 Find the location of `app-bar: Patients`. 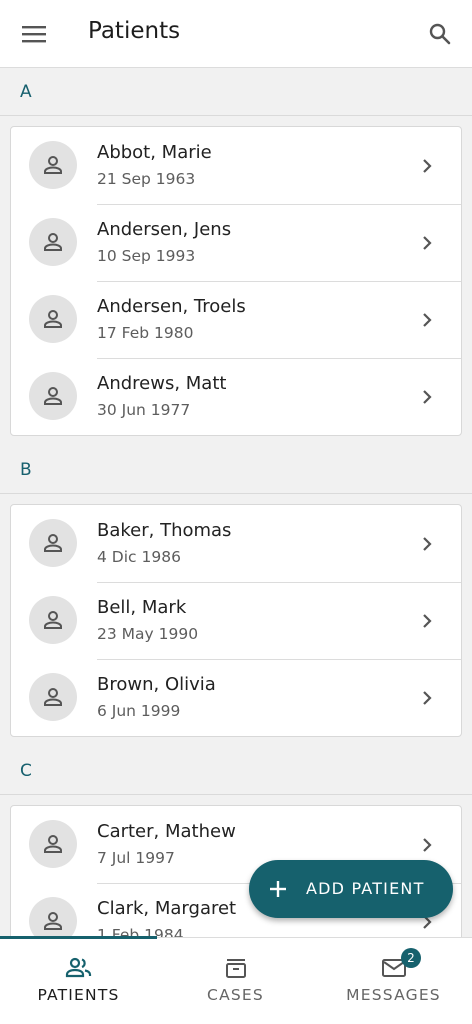

app-bar: Patients is located at coordinates (236, 34).